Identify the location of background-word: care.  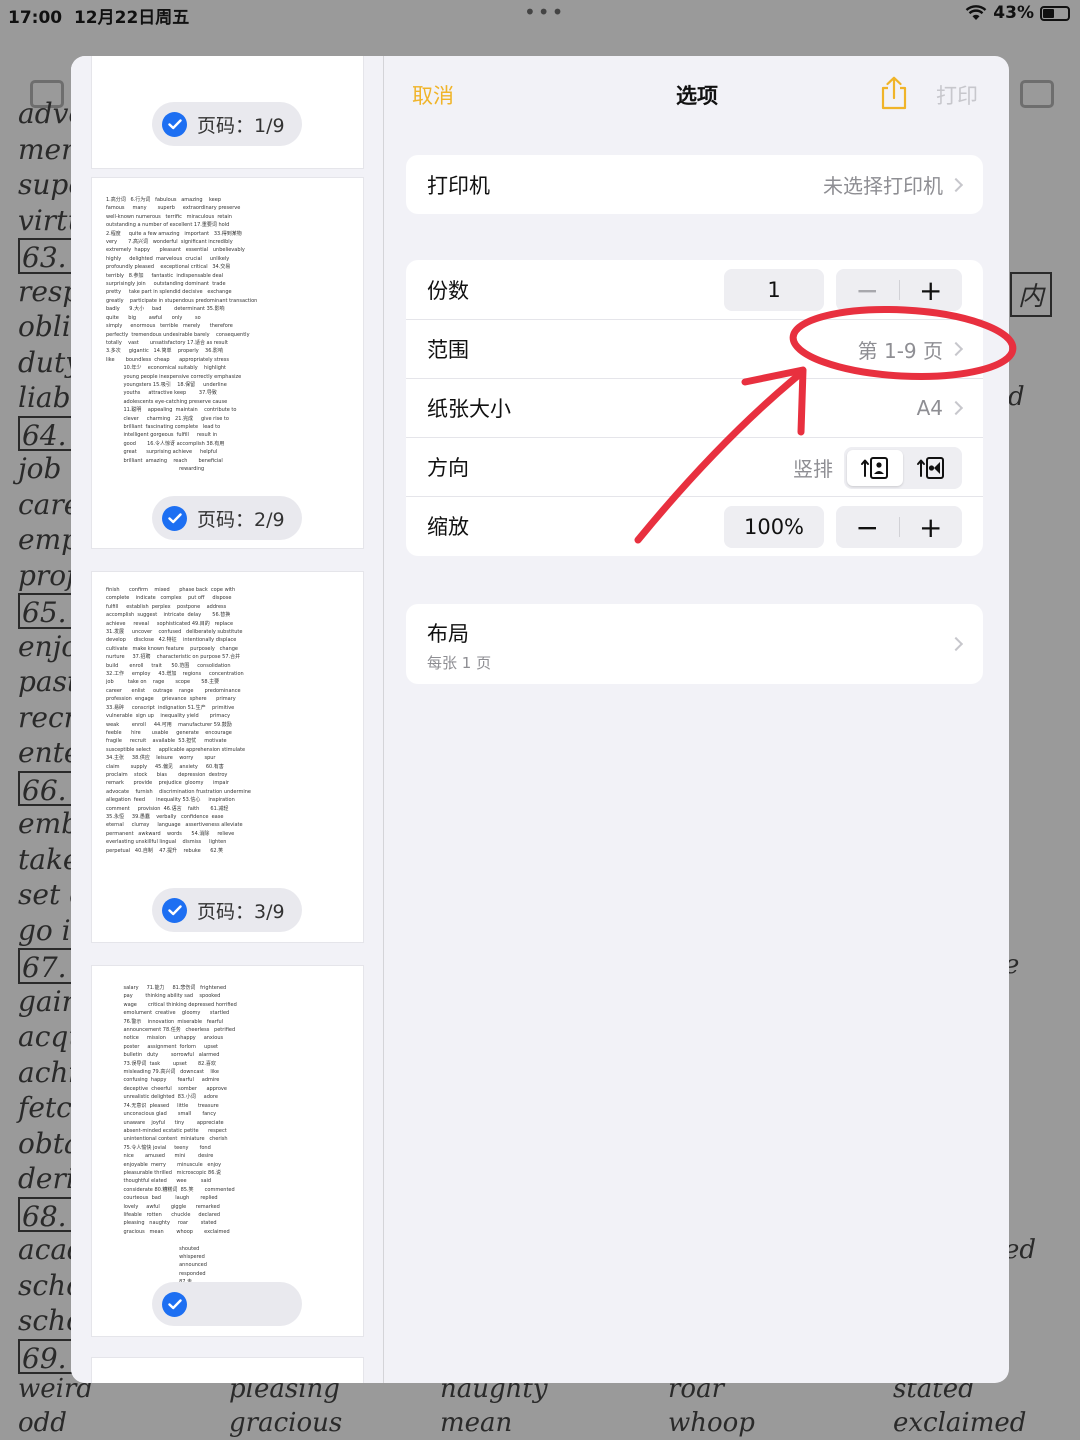
(49, 504).